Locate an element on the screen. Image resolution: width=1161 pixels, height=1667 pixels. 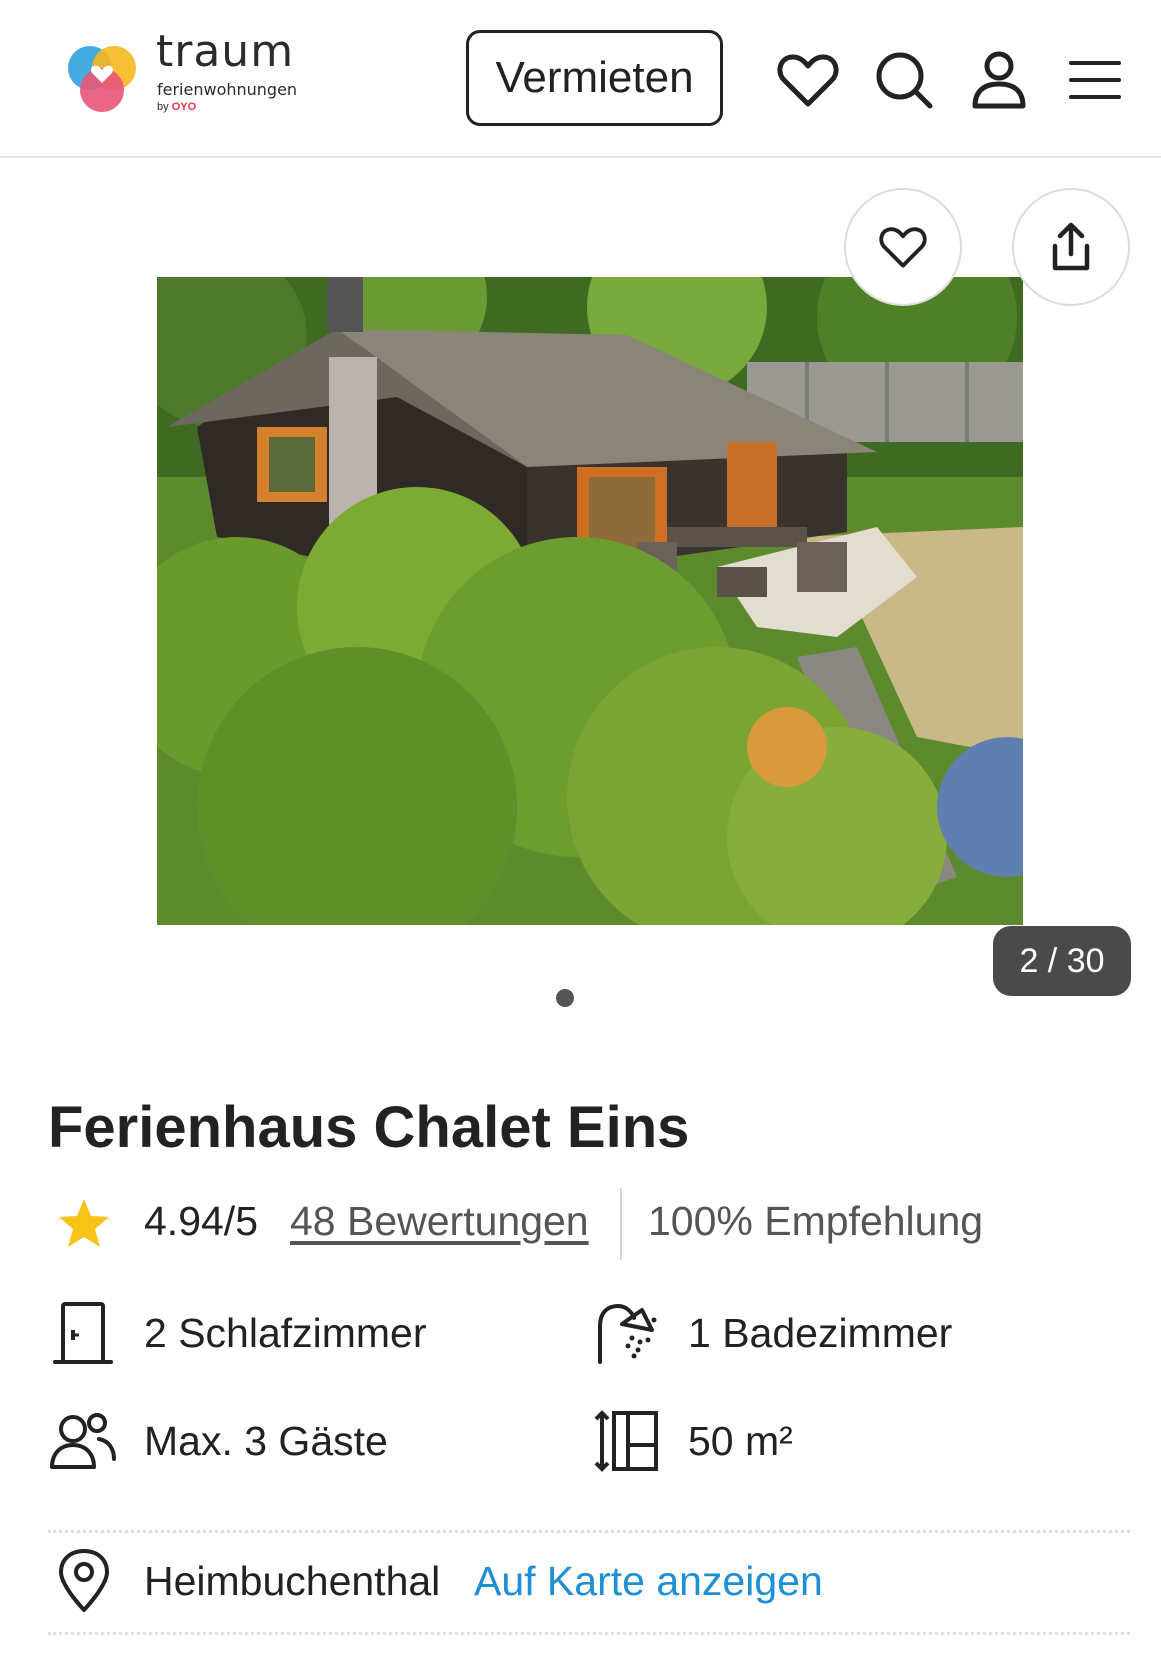
search-icon is located at coordinates (904, 80).